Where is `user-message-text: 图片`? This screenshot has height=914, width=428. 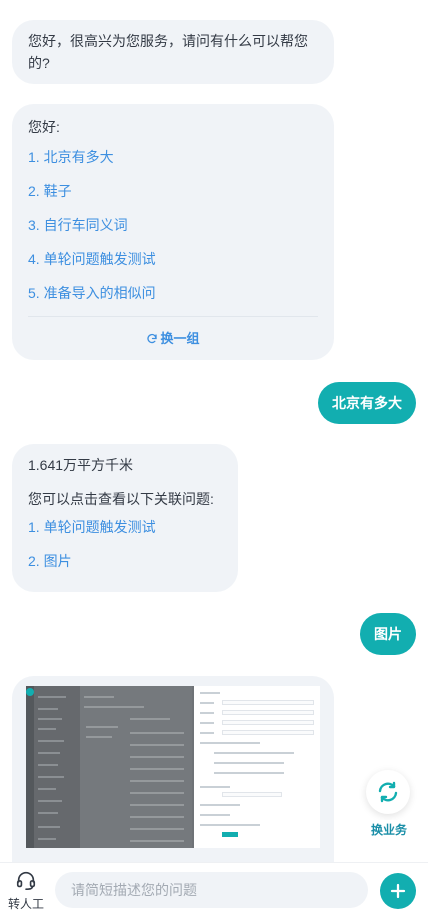
user-message-text: 图片 is located at coordinates (388, 634).